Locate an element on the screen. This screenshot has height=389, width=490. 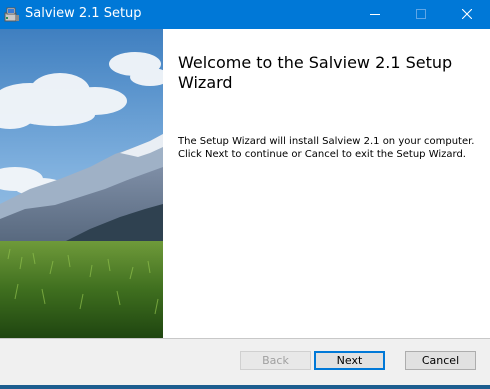
cancel-button: Cancel is located at coordinates (440, 360).